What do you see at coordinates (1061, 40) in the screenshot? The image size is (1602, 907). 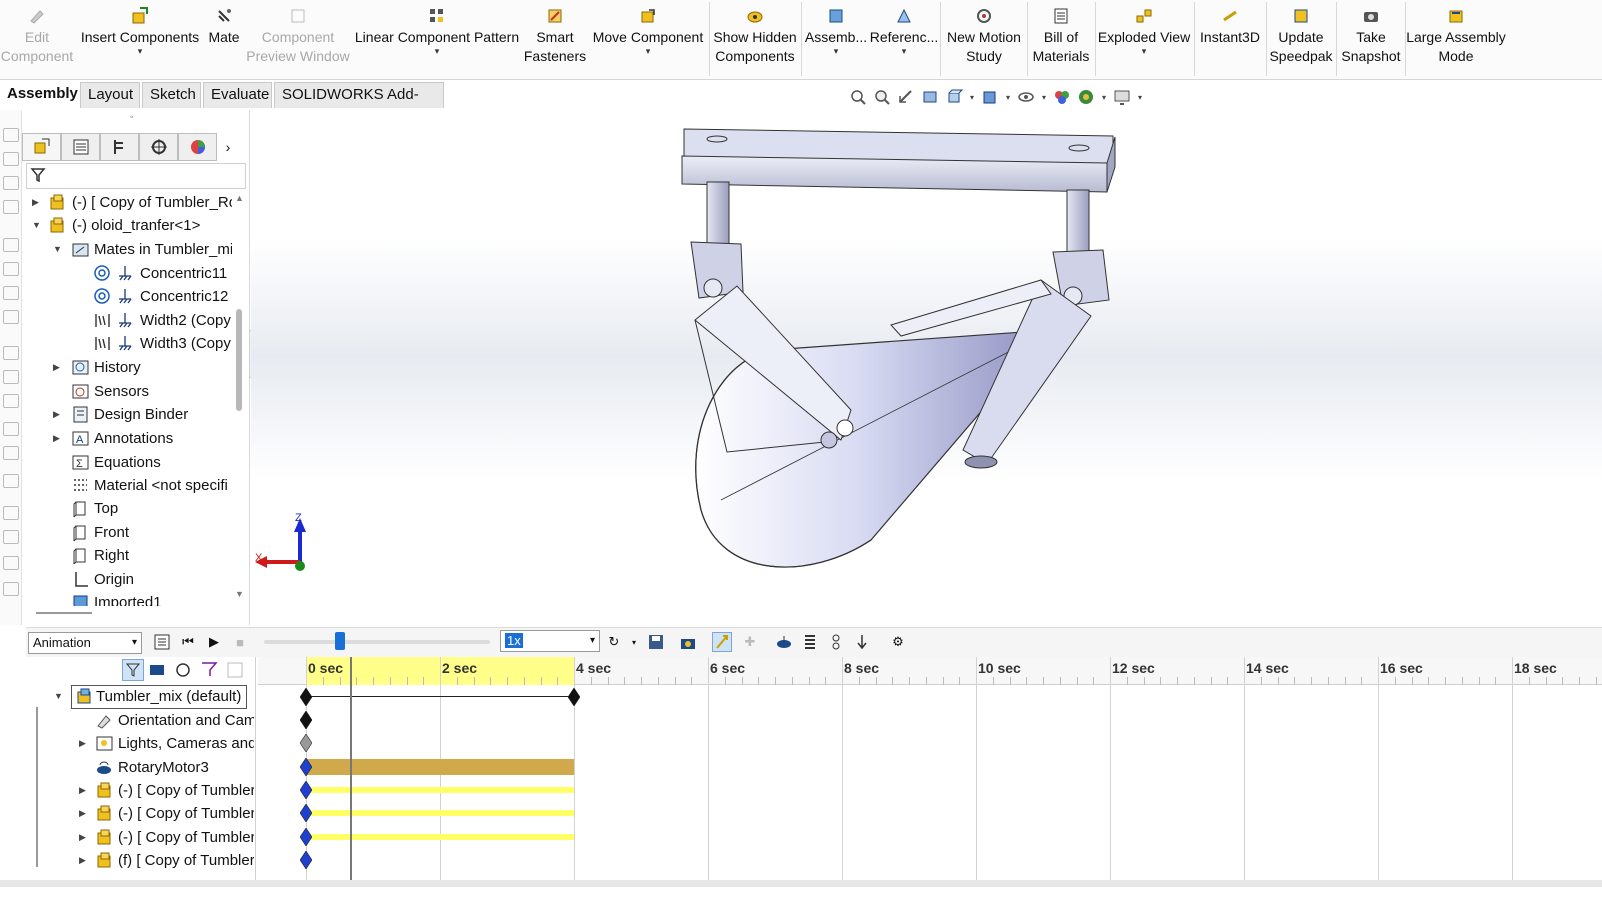 I see `bill-of-materials-button: Bill of Materials` at bounding box center [1061, 40].